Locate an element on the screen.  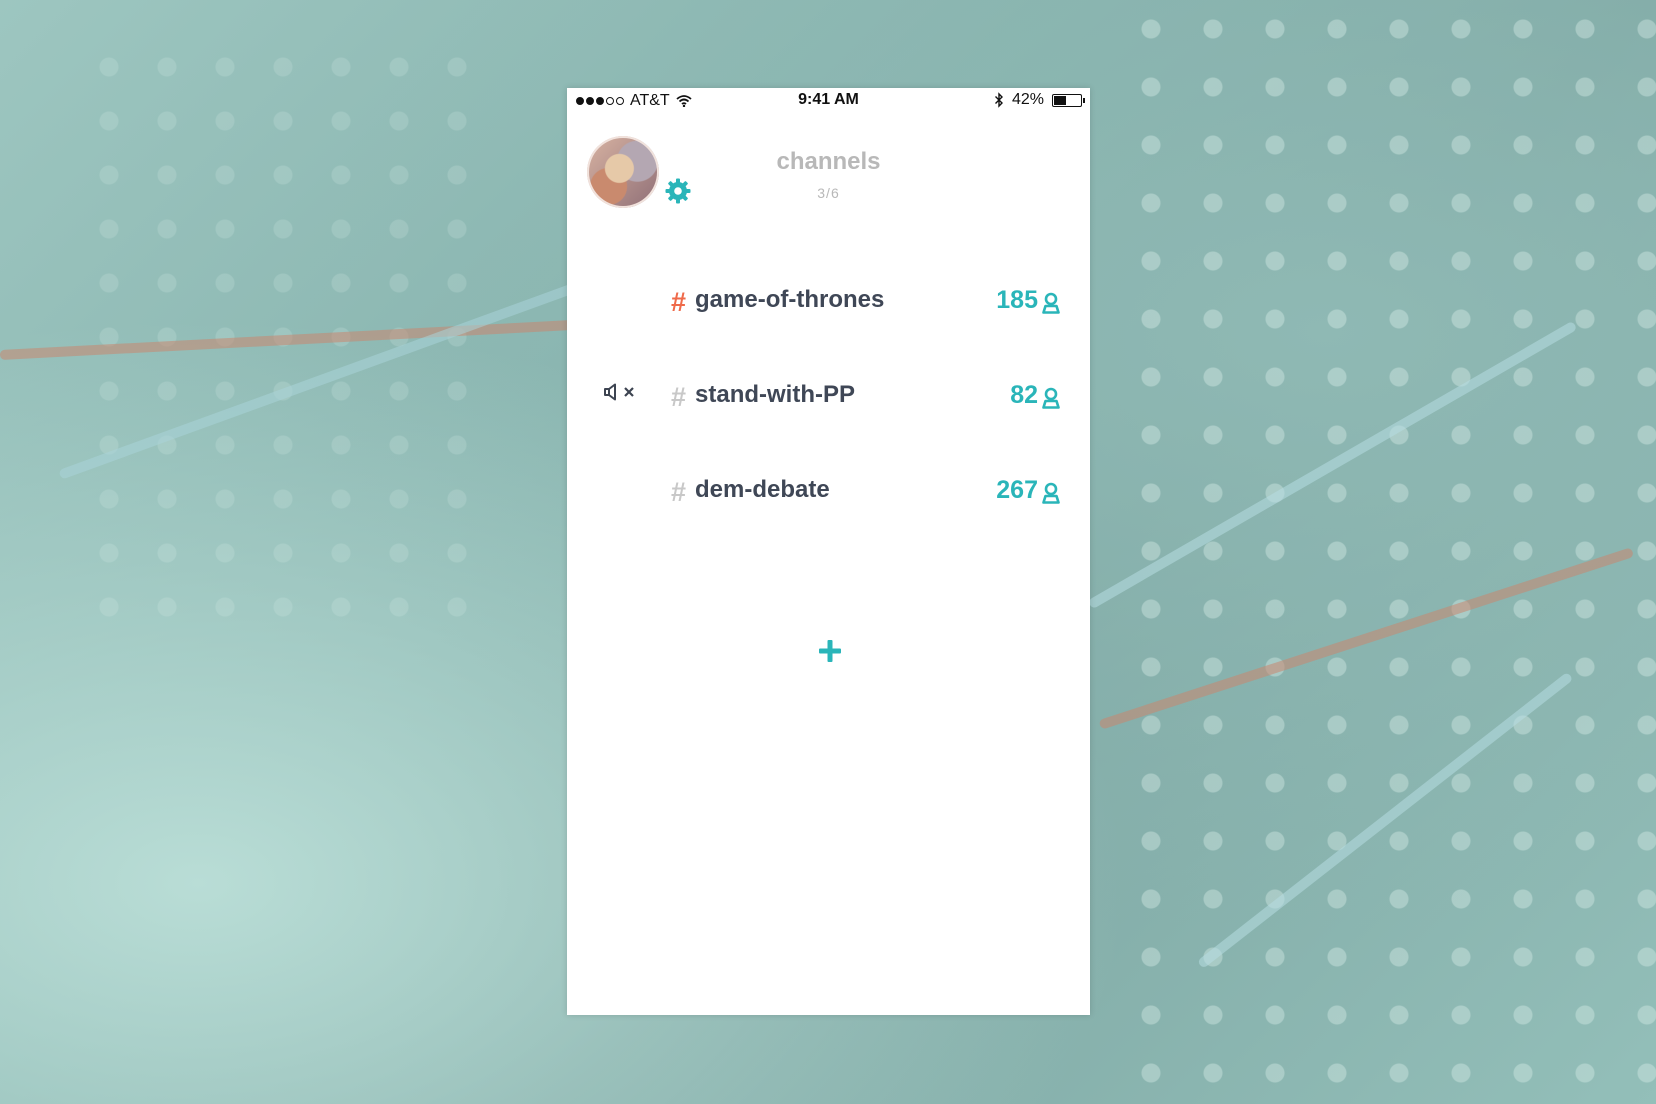
member-count: 82 is located at coordinates (1024, 395).